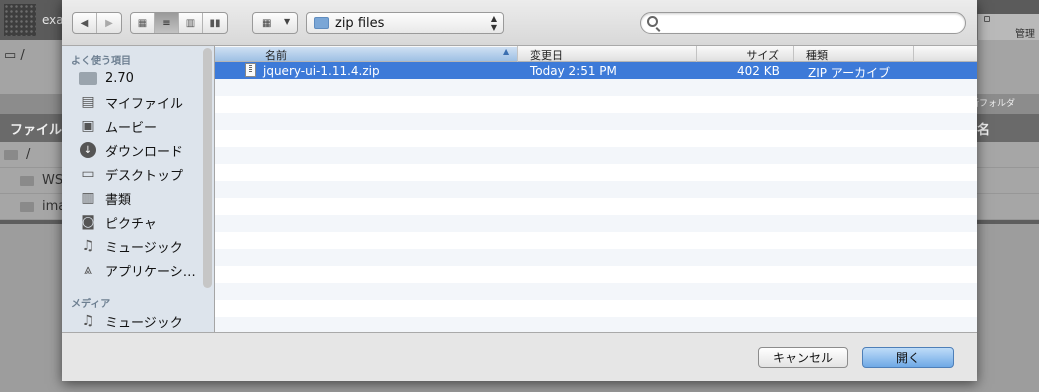  I want to click on columns-icon: ▥, so click(190, 23).